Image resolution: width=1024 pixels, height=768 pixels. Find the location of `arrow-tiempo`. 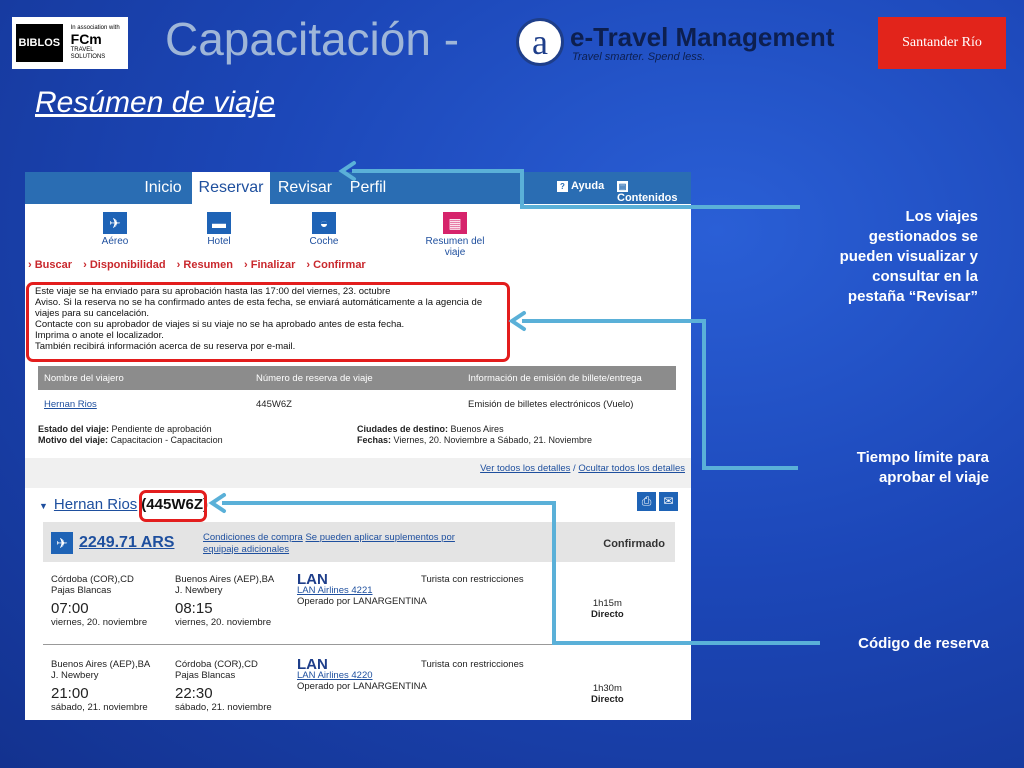

arrow-tiempo is located at coordinates (660, 394).